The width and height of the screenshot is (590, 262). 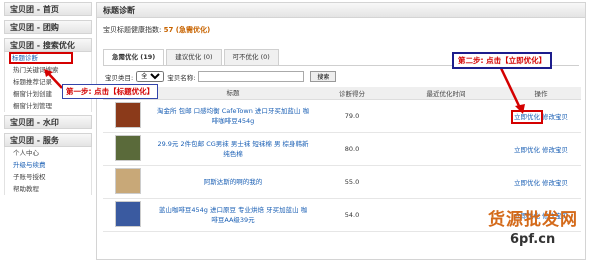 I want to click on table-header: 标题 诊断得分 最近优化时间 操作, so click(x=342, y=93).